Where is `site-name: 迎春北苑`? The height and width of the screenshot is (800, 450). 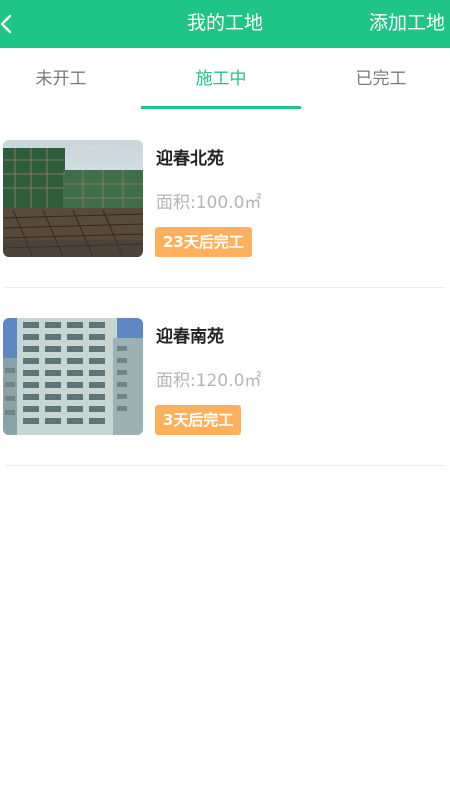
site-name: 迎春北苑 is located at coordinates (190, 159).